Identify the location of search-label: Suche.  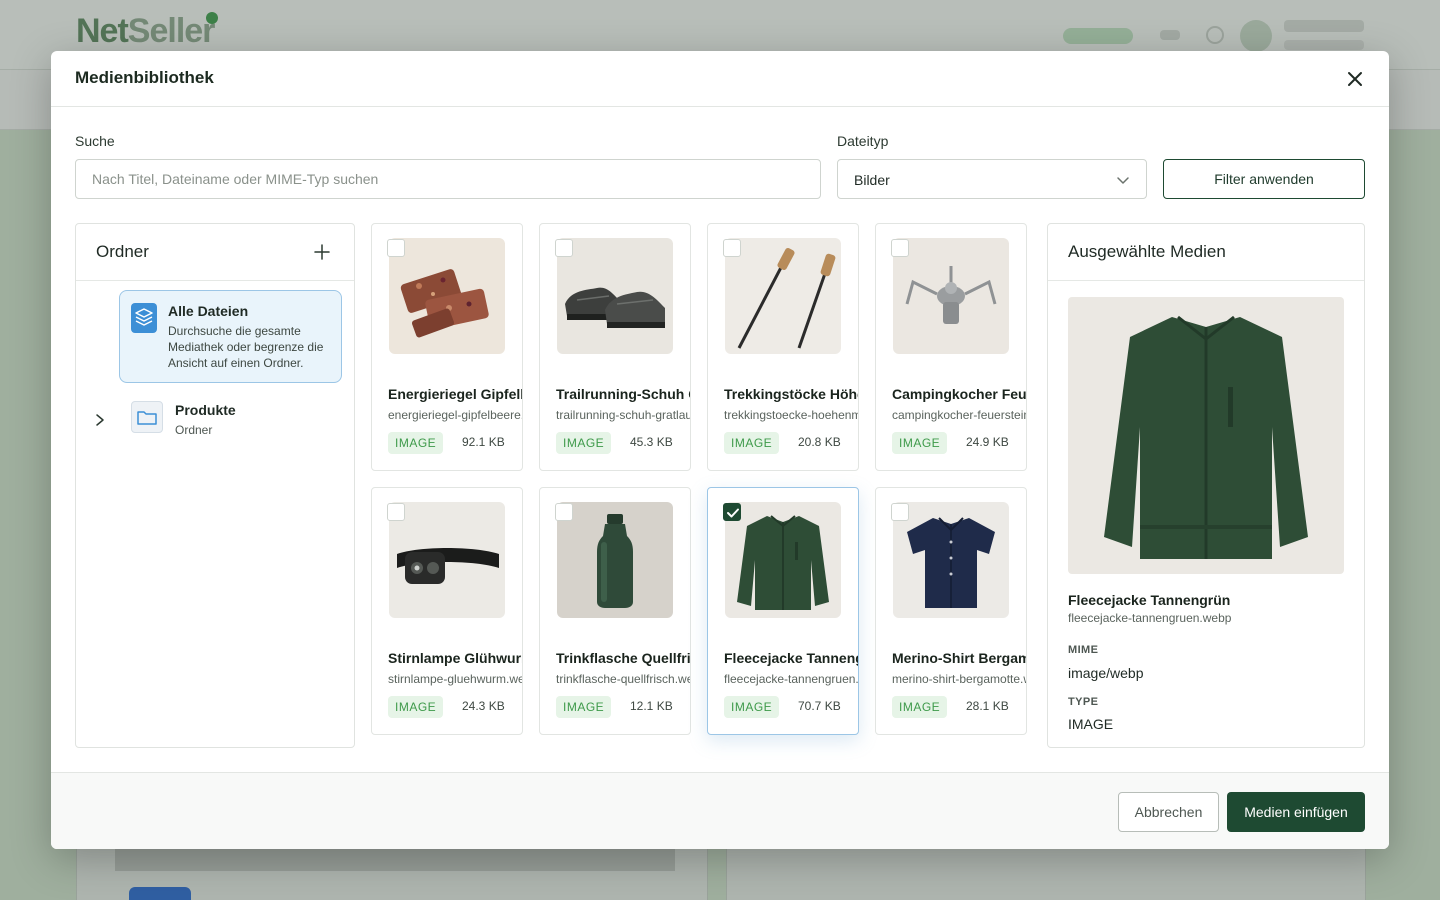
(95, 141).